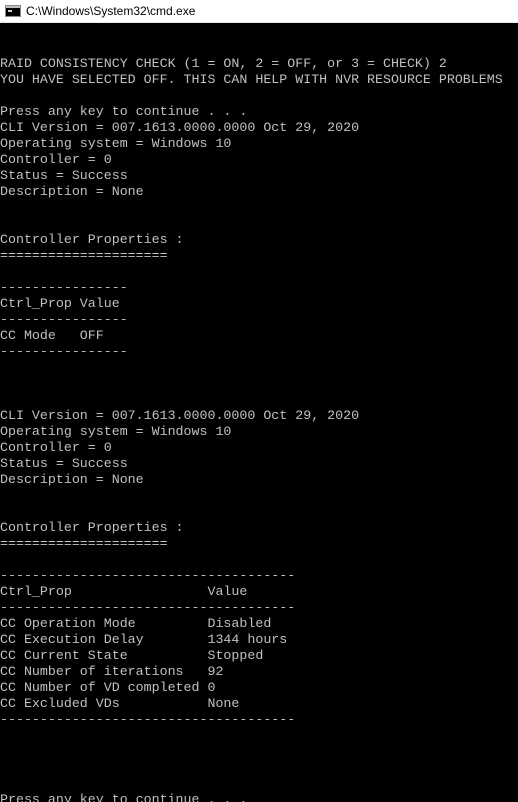 Image resolution: width=518 pixels, height=802 pixels. What do you see at coordinates (132, 655) in the screenshot?
I see `console-line: CC Current State Stopped` at bounding box center [132, 655].